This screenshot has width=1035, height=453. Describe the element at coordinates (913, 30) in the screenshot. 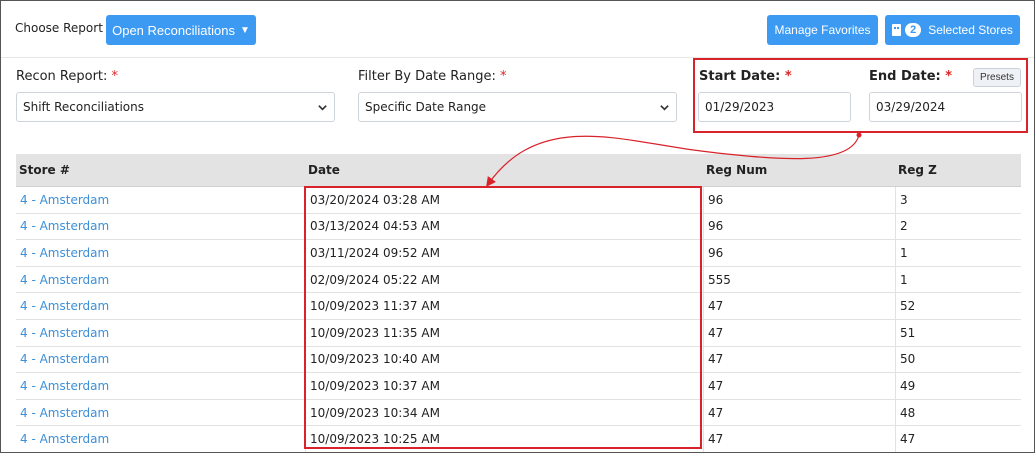

I see `selected-stores-count-badge: 2` at that location.